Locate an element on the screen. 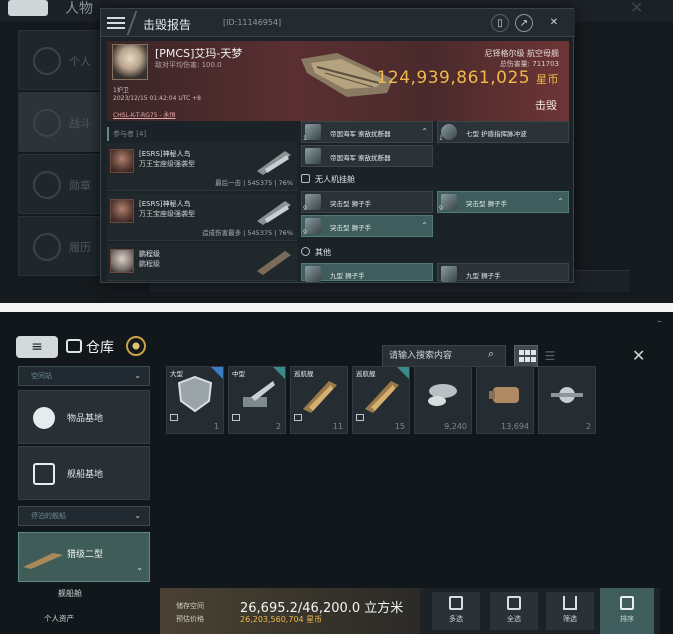  docked-ships-dropdown: 停泊的舰船 ⌄ is located at coordinates (84, 516).